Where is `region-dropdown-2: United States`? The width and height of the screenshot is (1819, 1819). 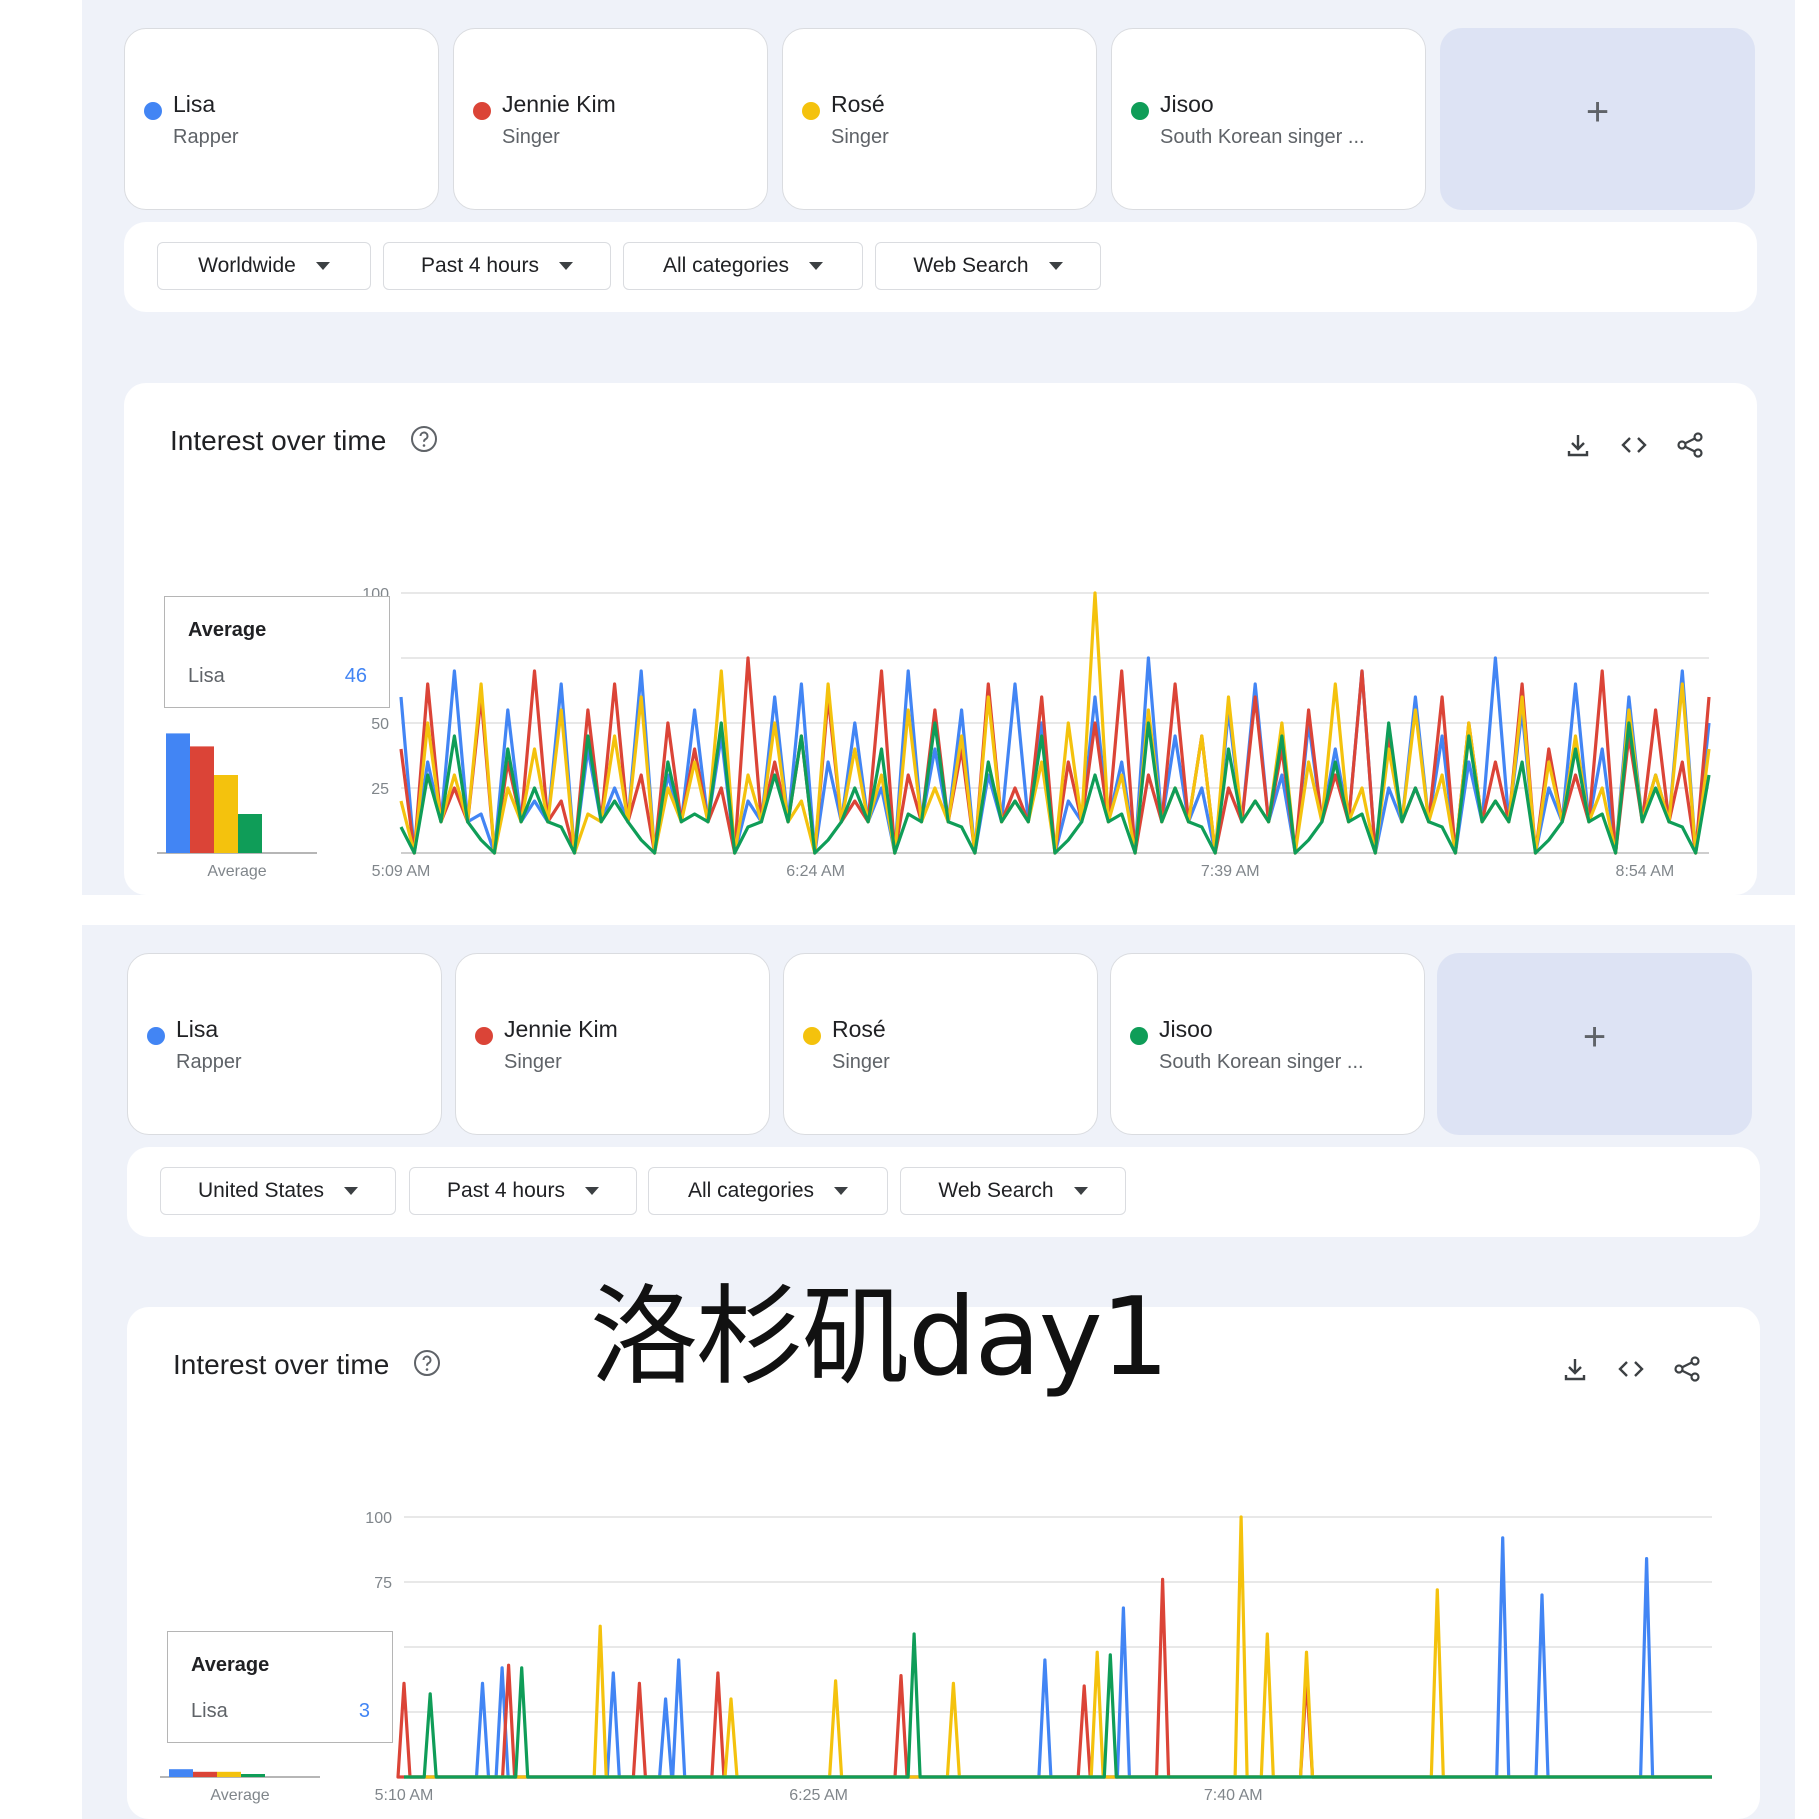 region-dropdown-2: United States is located at coordinates (278, 1191).